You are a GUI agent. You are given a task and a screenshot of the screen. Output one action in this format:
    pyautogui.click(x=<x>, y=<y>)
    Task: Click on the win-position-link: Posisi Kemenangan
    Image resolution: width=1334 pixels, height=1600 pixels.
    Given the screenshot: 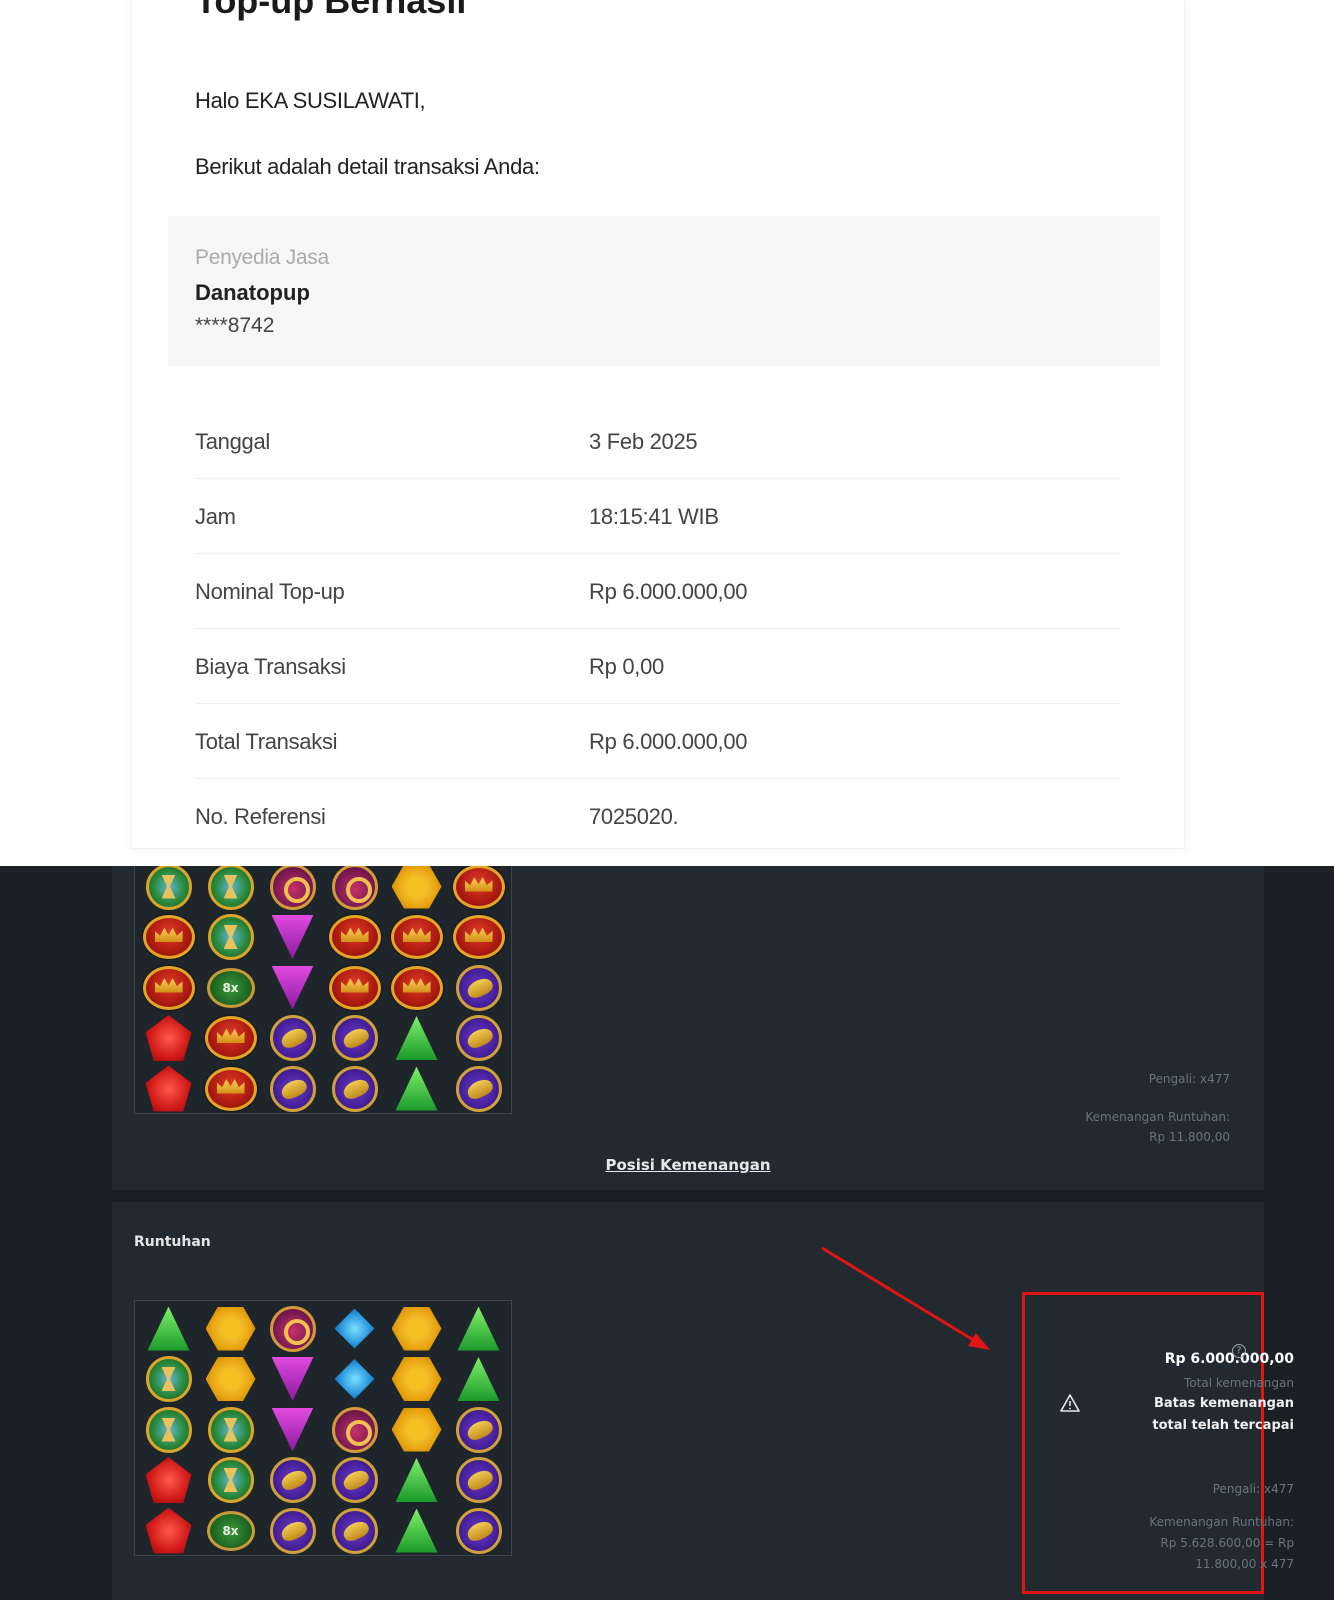 What is the action you would take?
    pyautogui.click(x=688, y=1165)
    